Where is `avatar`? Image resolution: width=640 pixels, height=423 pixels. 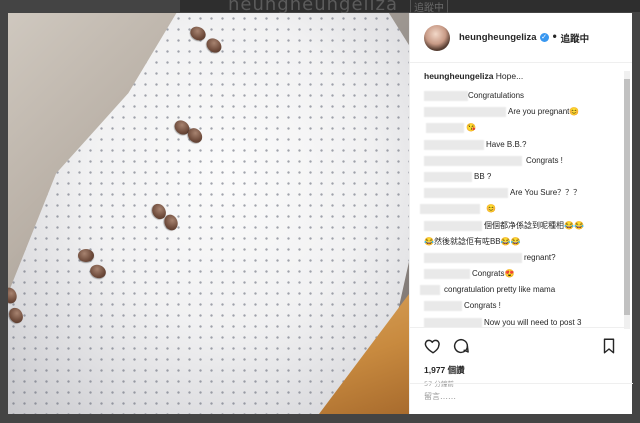
avatar is located at coordinates (437, 37).